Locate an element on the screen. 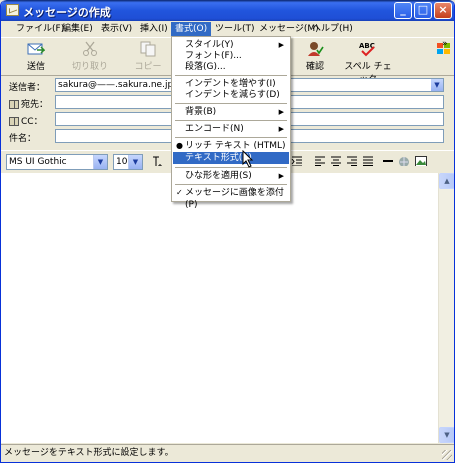 The height and width of the screenshot is (463, 455). menu-help: ヘルプ(H) is located at coordinates (332, 29).